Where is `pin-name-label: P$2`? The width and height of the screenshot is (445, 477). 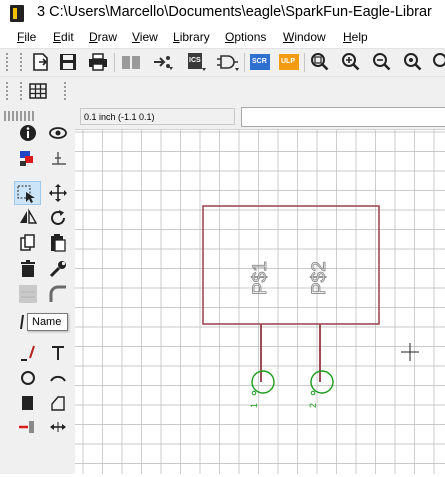
pin-name-label: P$2 is located at coordinates (319, 278).